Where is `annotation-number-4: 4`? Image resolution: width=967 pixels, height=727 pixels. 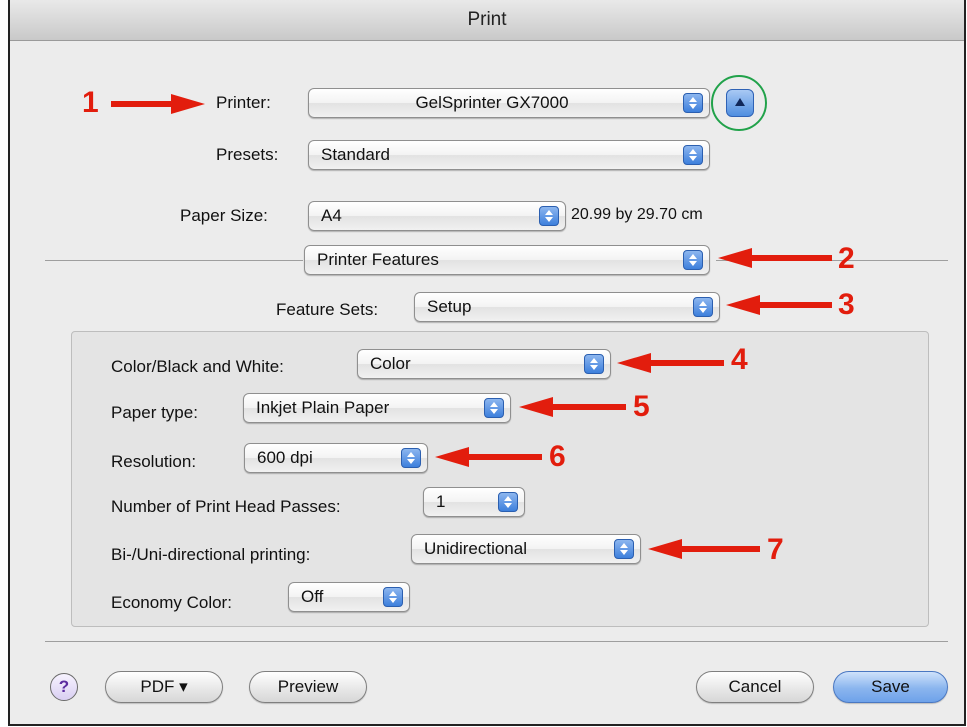 annotation-number-4: 4 is located at coordinates (739, 359).